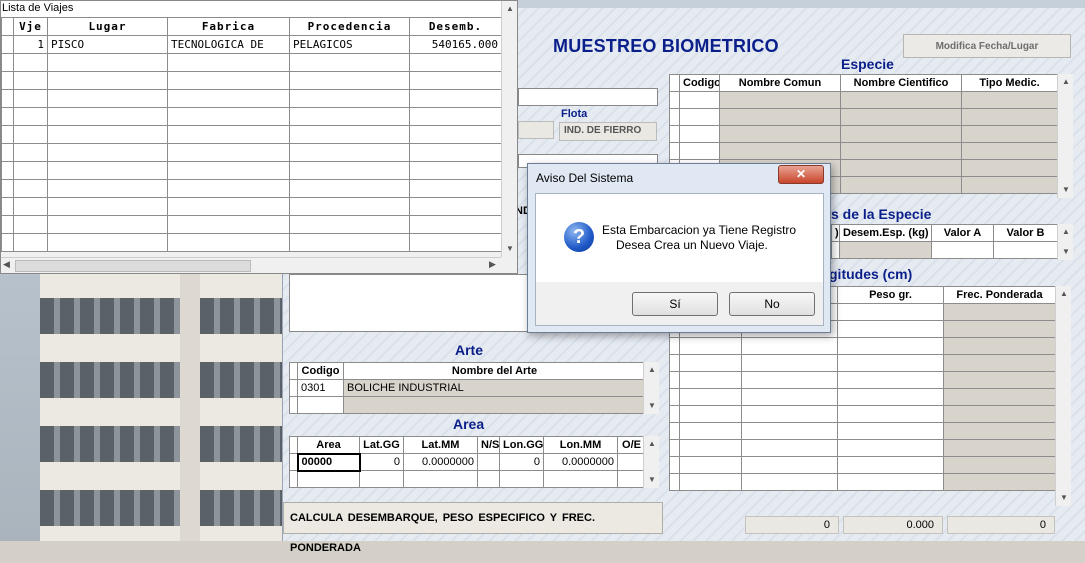  What do you see at coordinates (259, 9) in the screenshot?
I see `lista-viajes-title: Lista de Viajes` at bounding box center [259, 9].